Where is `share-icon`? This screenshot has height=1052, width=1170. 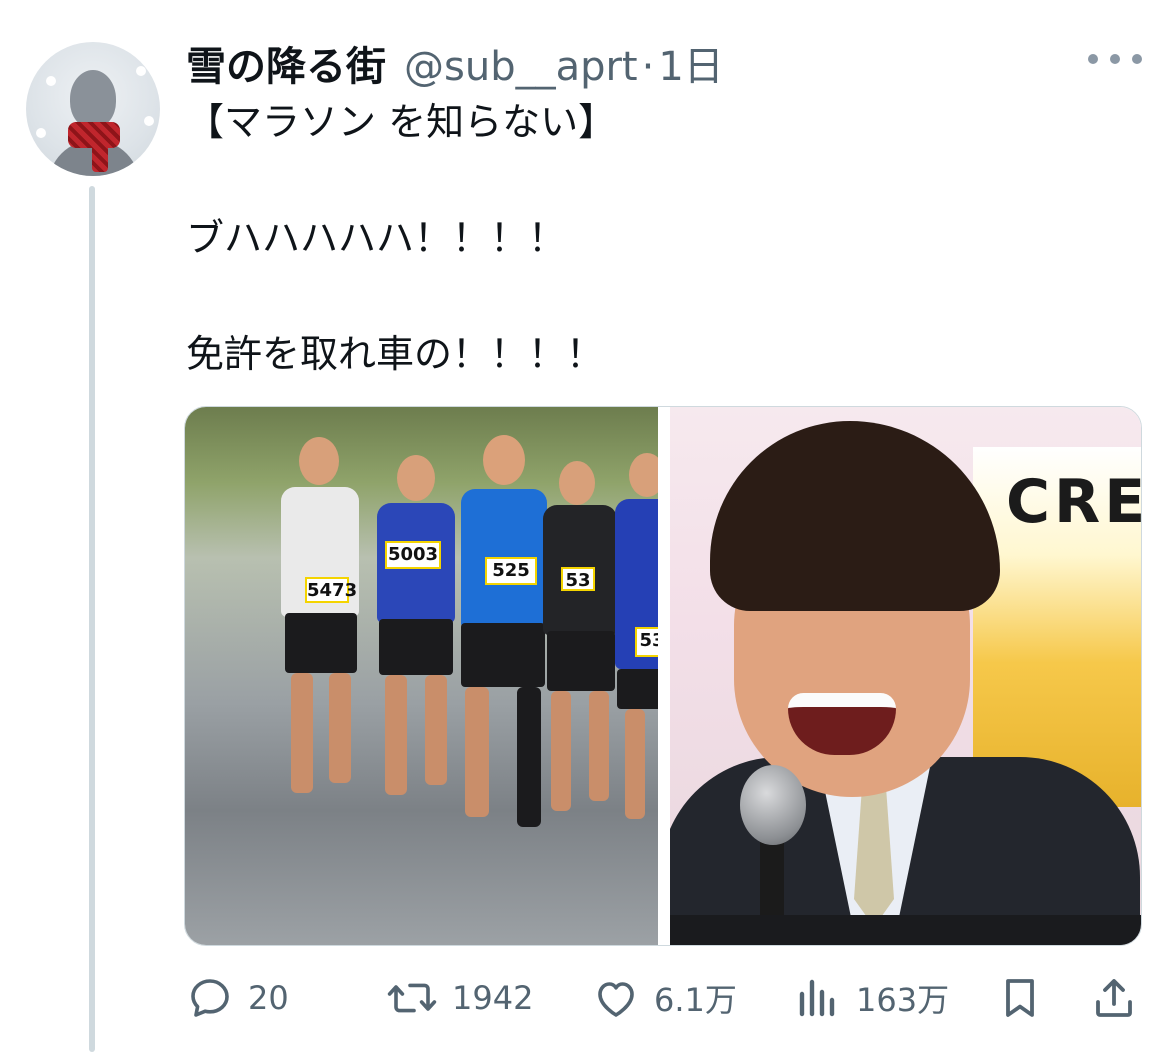 share-icon is located at coordinates (1114, 998).